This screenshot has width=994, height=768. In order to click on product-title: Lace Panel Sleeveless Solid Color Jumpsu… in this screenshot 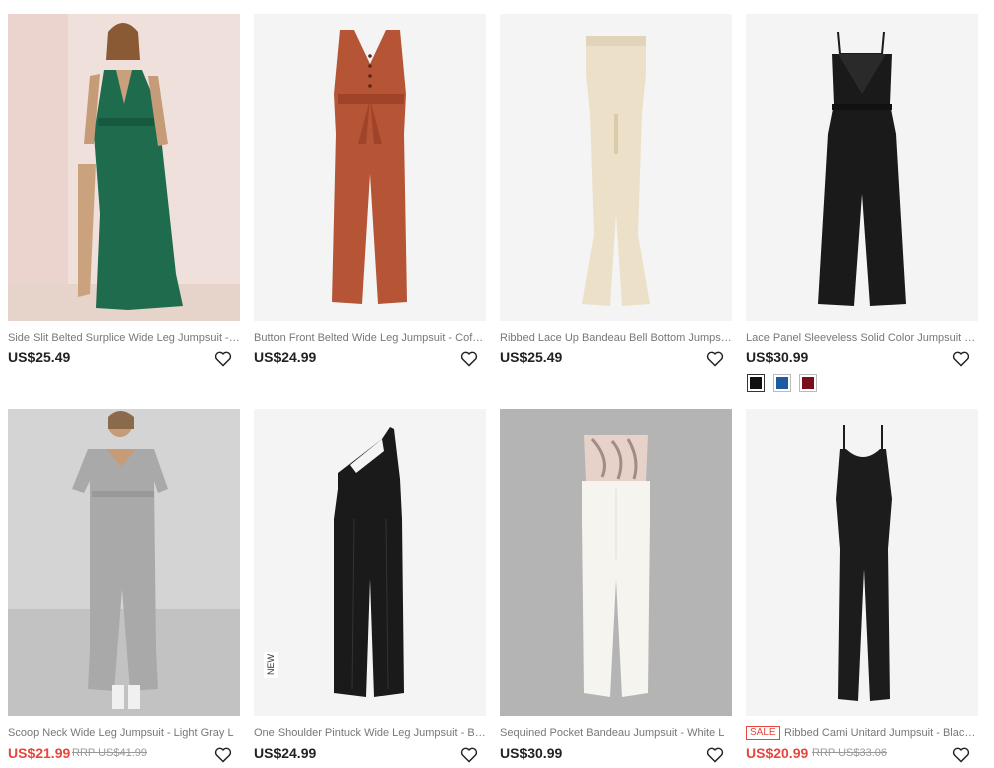, I will do `click(862, 338)`.